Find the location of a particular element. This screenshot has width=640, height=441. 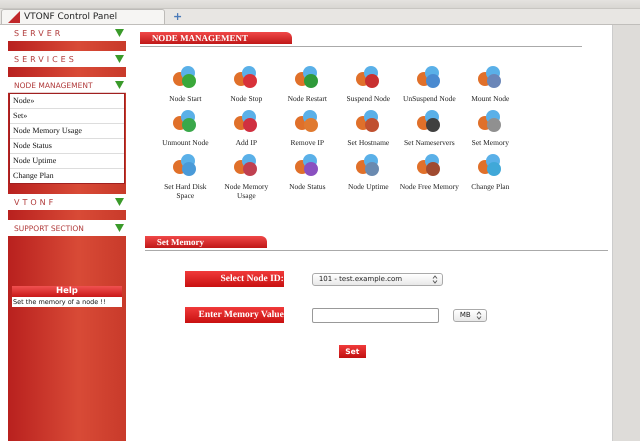

section-title: VTONF is located at coordinates (35, 202).